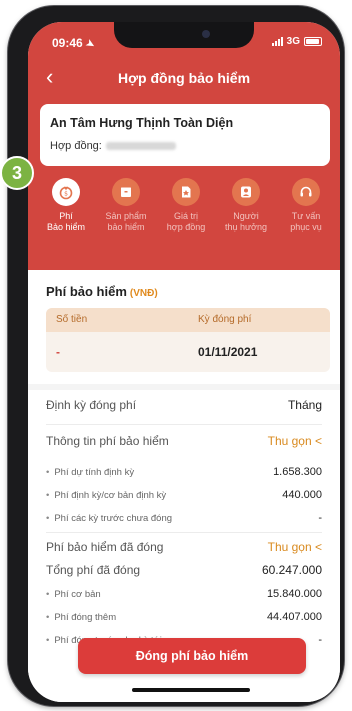  What do you see at coordinates (93, 570) in the screenshot?
I see `paid-total-label: Tổng phí đã đóng` at bounding box center [93, 570].